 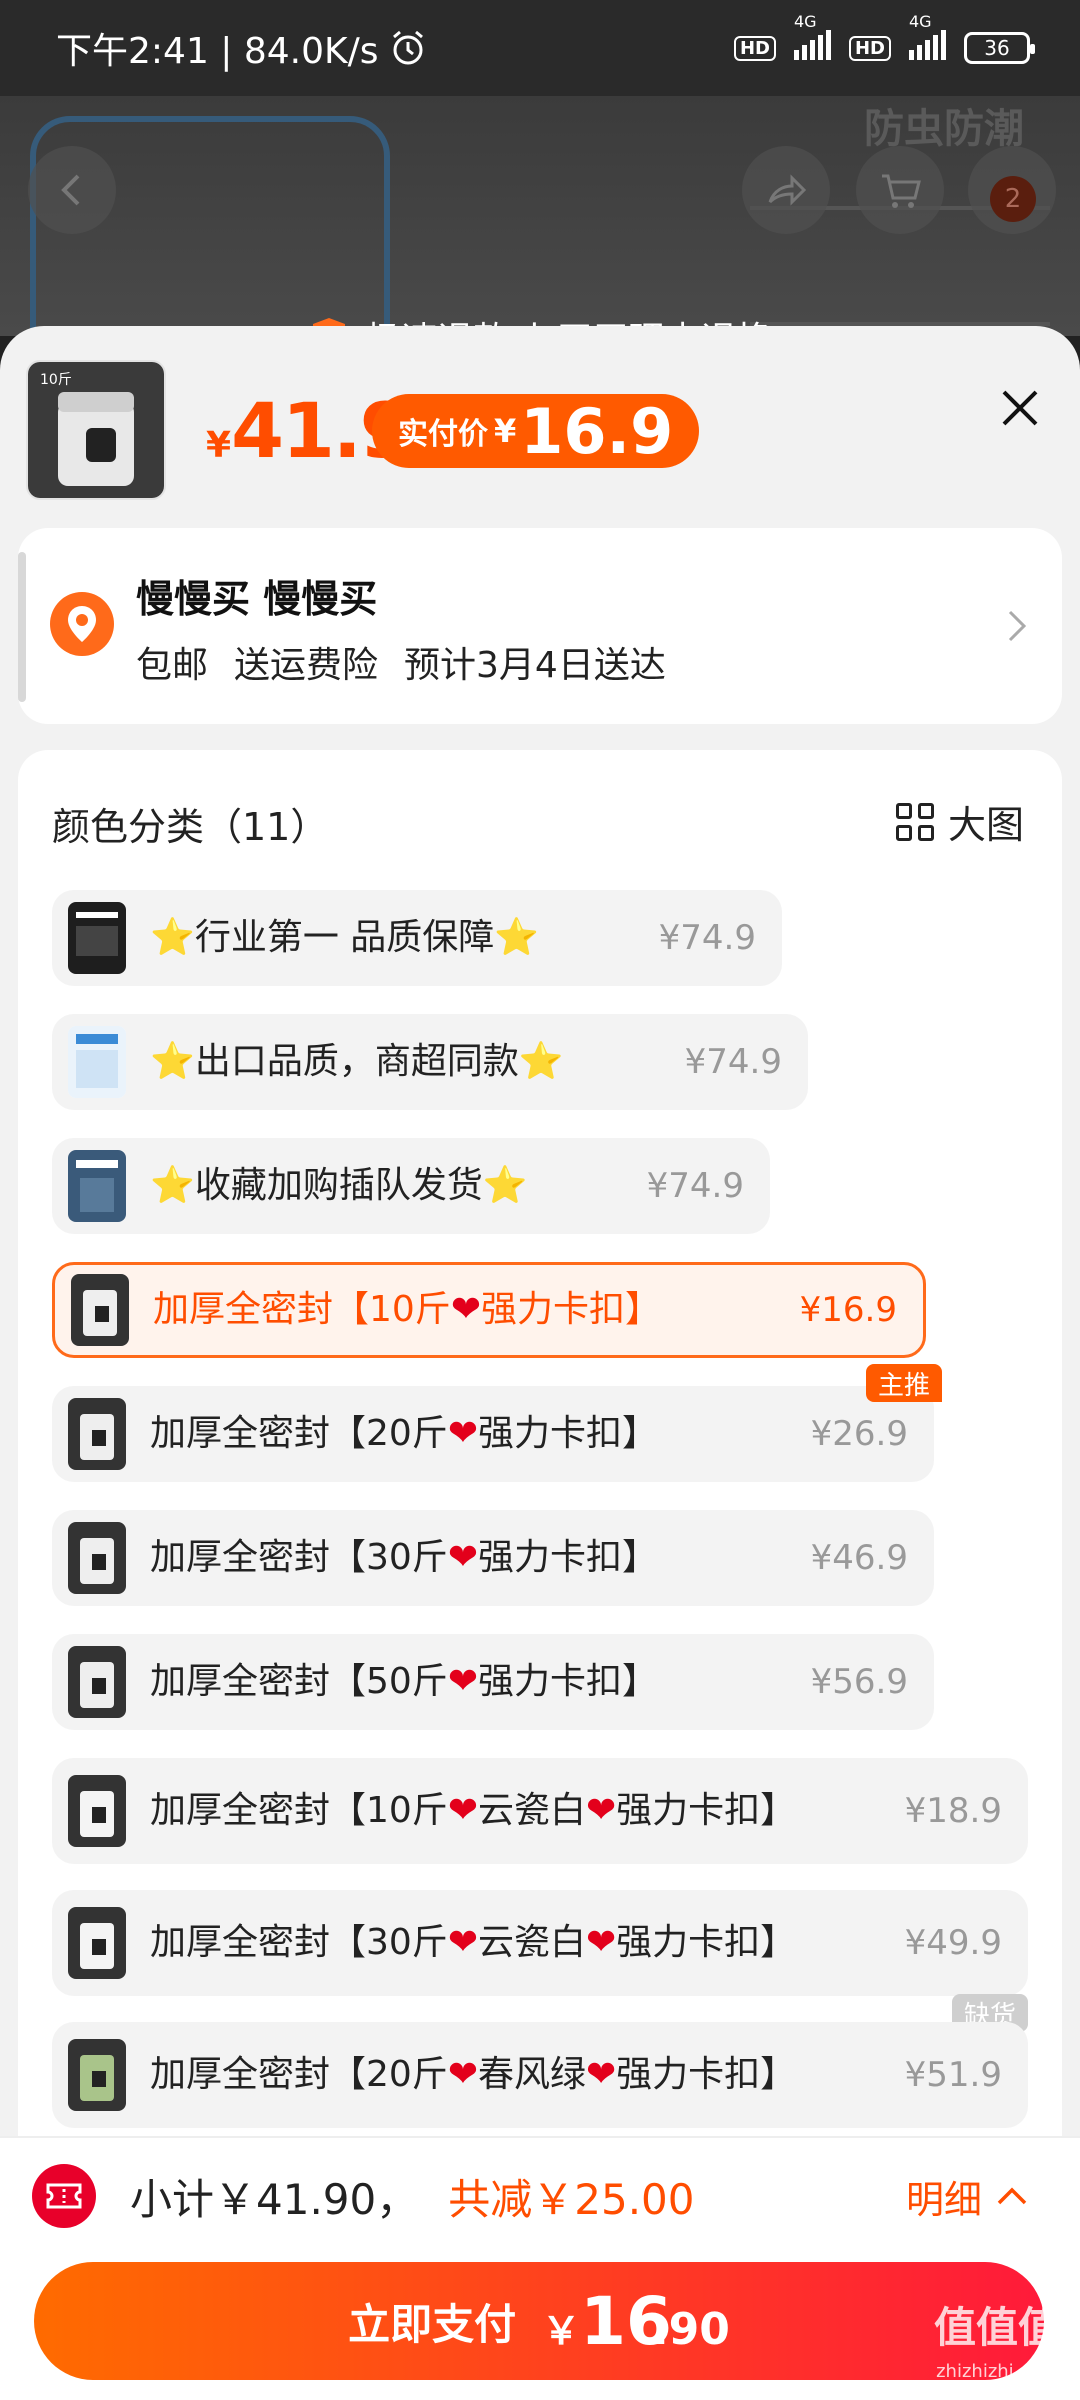 What do you see at coordinates (1017, 626) in the screenshot?
I see `chevron-right-icon` at bounding box center [1017, 626].